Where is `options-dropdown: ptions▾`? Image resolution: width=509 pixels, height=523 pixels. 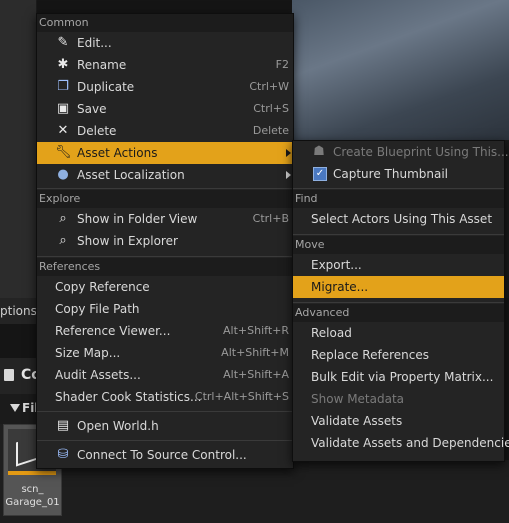
options-dropdown: ptions▾ is located at coordinates (18, 311).